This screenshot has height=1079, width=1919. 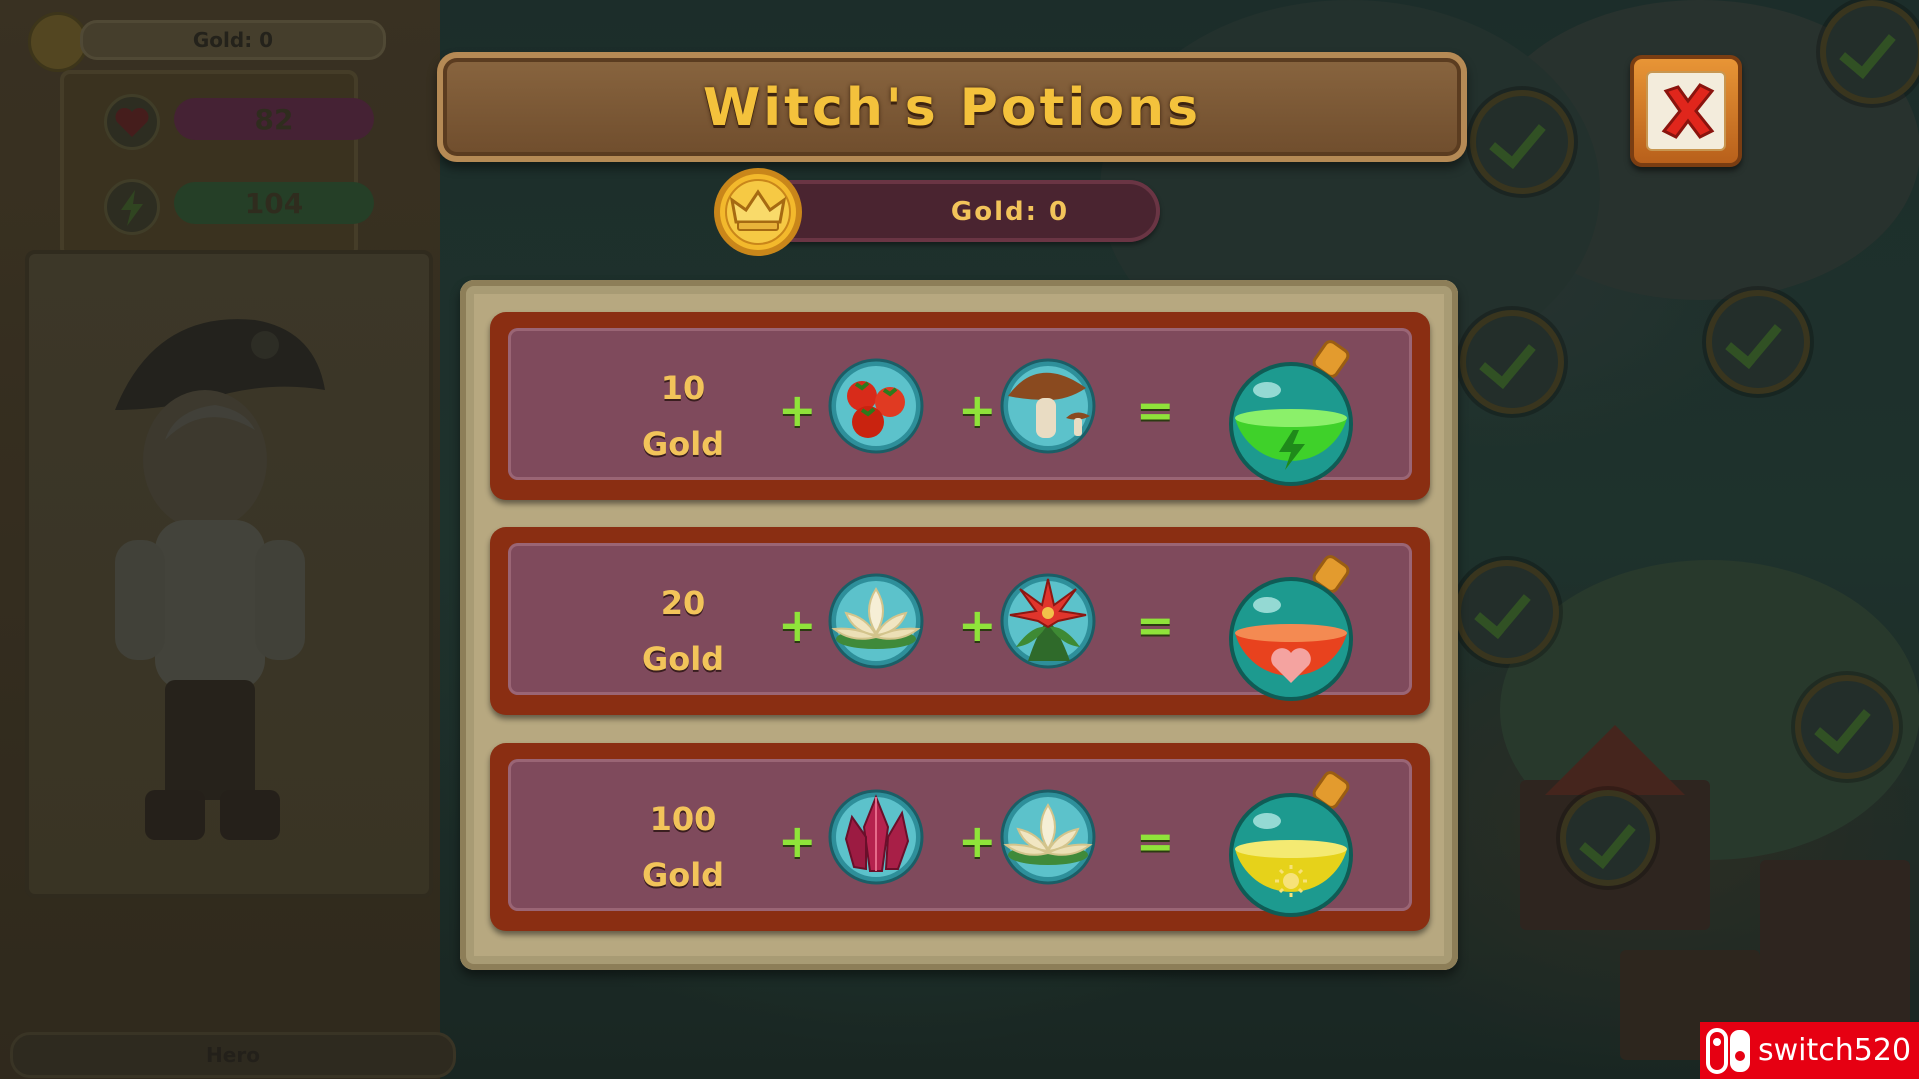 I want to click on price-amount: 100, so click(x=683, y=819).